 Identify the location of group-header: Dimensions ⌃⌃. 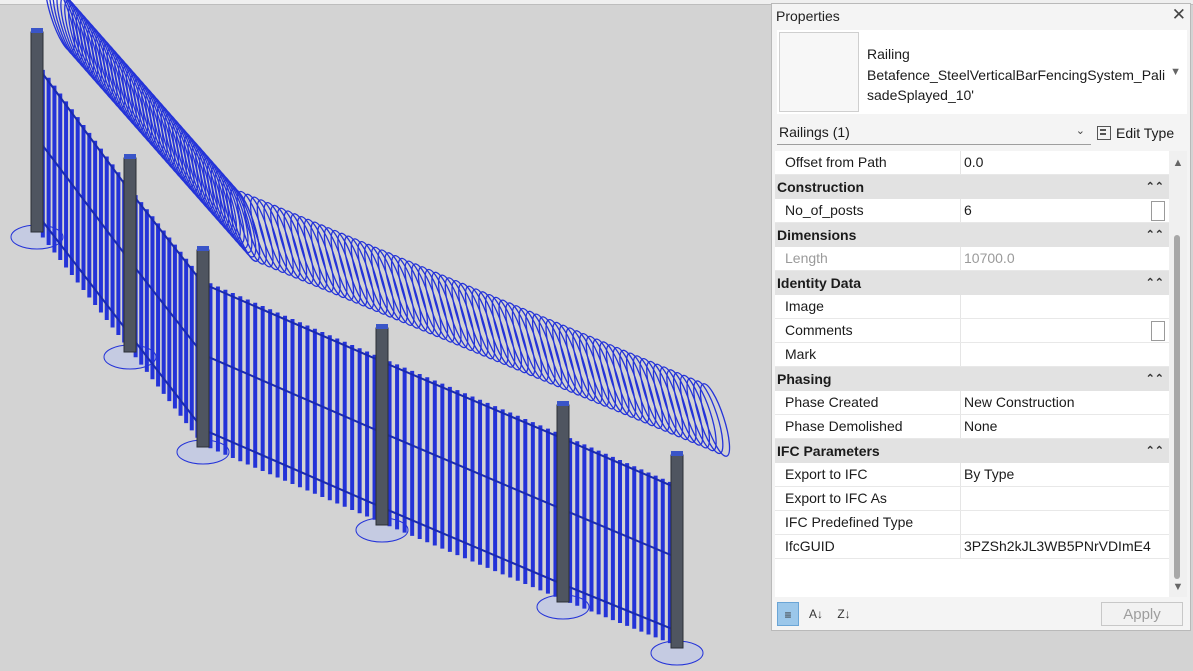
(972, 235).